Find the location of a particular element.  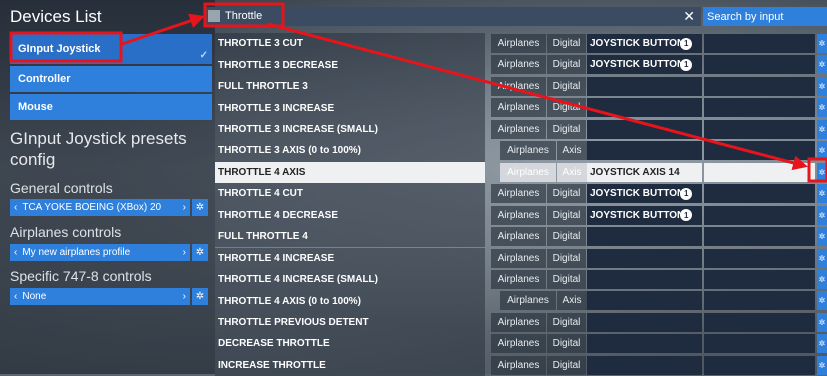

control-name: THROTTLE 4 CUT is located at coordinates (350, 194).